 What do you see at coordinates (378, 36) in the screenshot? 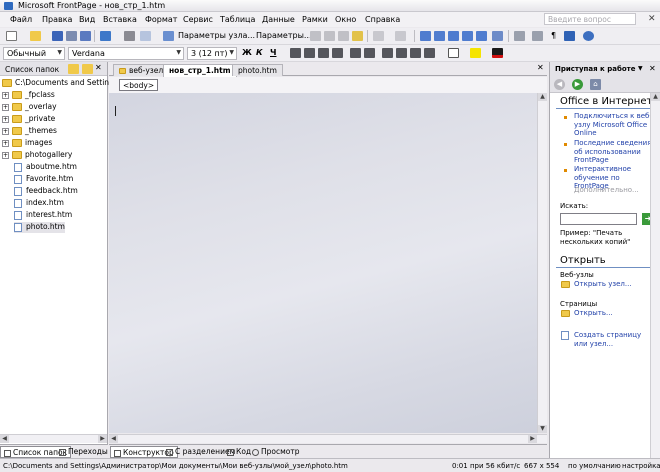
I see `undo-icon` at bounding box center [378, 36].